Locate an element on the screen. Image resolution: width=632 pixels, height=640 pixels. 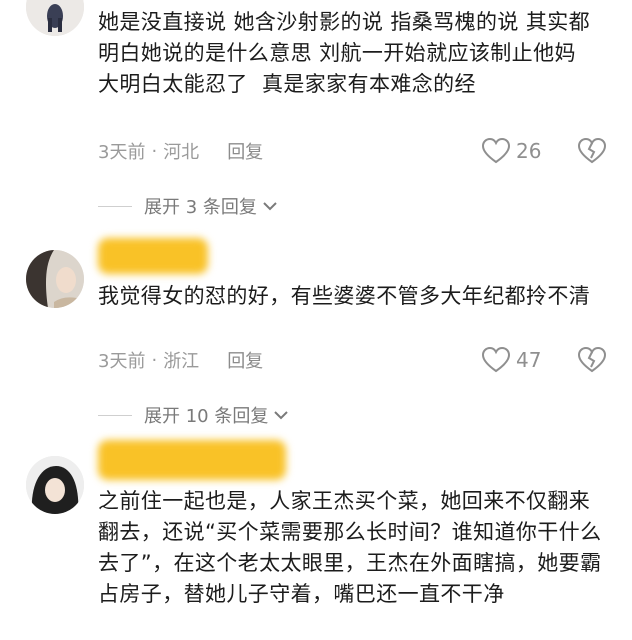
expand-replies-button: 展开 10 条回复 is located at coordinates (193, 415).